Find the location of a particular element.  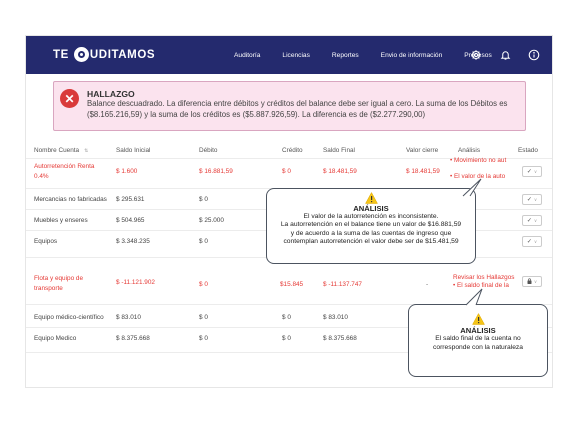

popup-line: El saldo final de la cuenta no is located at coordinates (478, 339).